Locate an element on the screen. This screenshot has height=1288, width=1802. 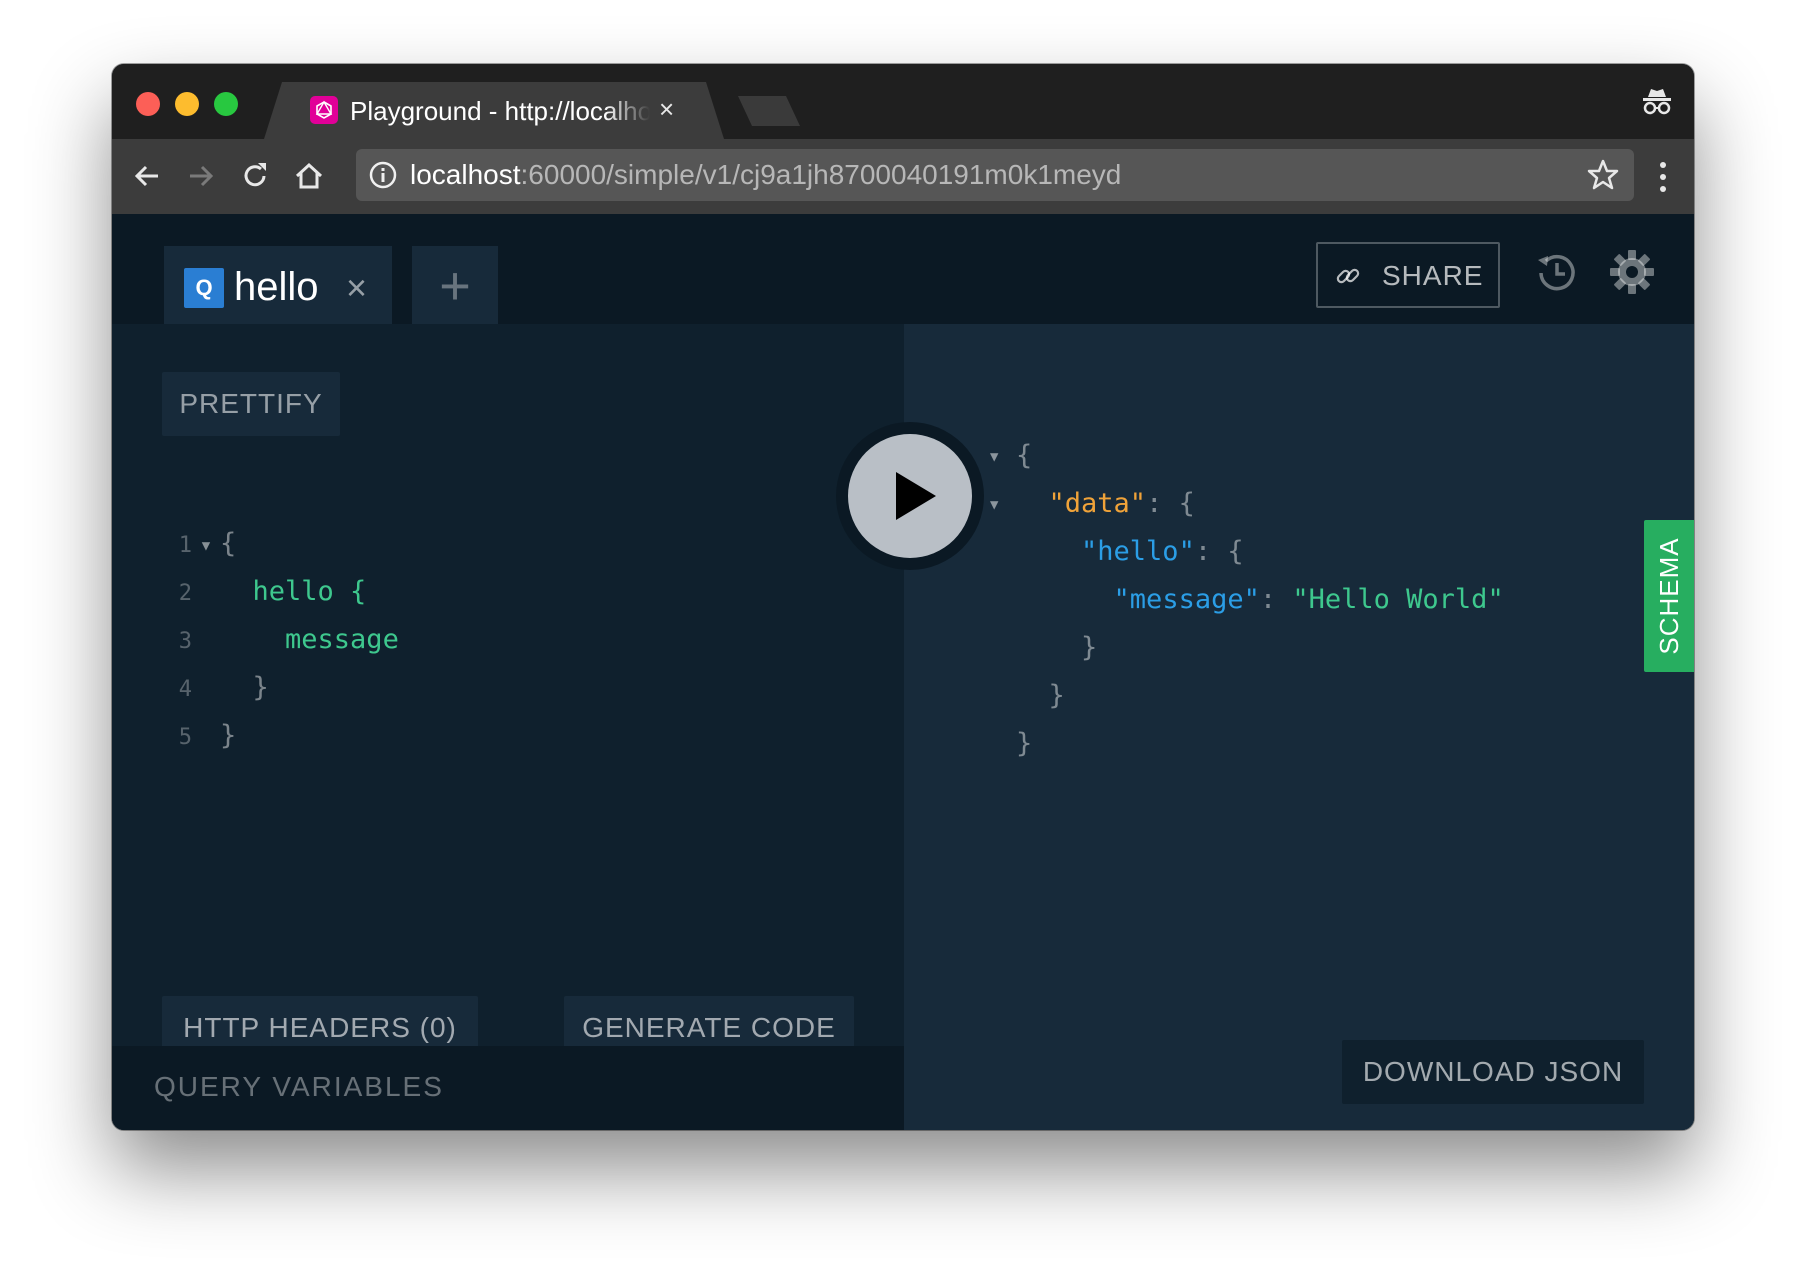
query-tab-label: hello is located at coordinates (276, 287).